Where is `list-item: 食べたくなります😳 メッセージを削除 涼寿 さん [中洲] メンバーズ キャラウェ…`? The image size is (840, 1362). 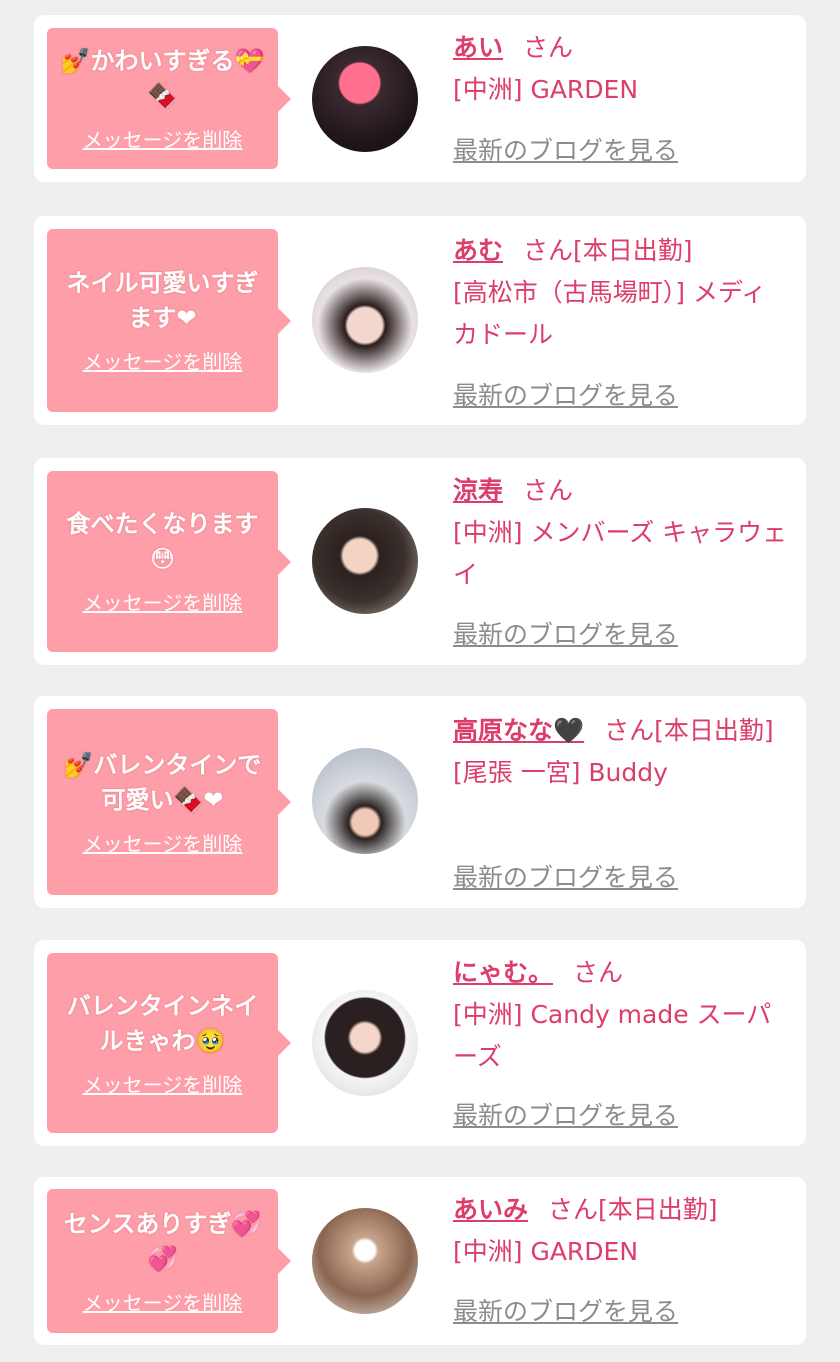
list-item: 食べたくなります😳 メッセージを削除 涼寿 さん [中洲] メンバーズ キャラウェ… is located at coordinates (420, 561).